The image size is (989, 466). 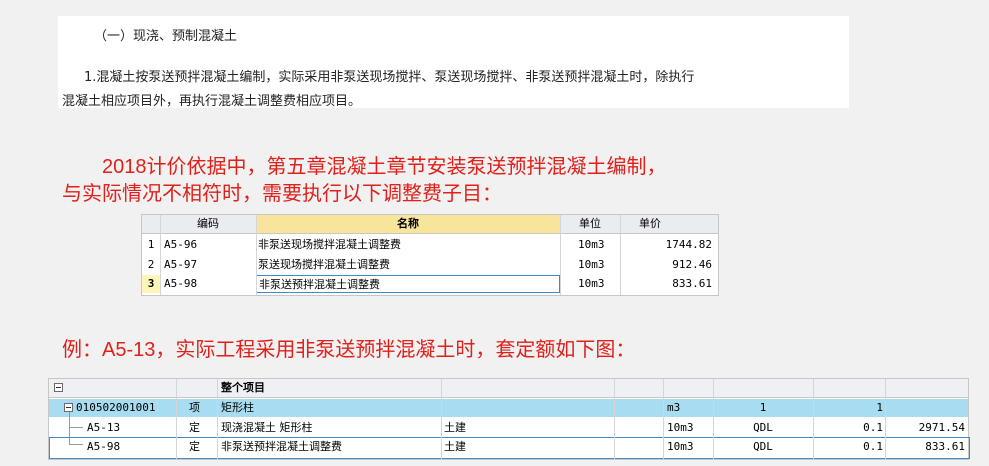 What do you see at coordinates (331, 447) in the screenshot?
I see `name-cell: 非泵送预拌混凝土调整费` at bounding box center [331, 447].